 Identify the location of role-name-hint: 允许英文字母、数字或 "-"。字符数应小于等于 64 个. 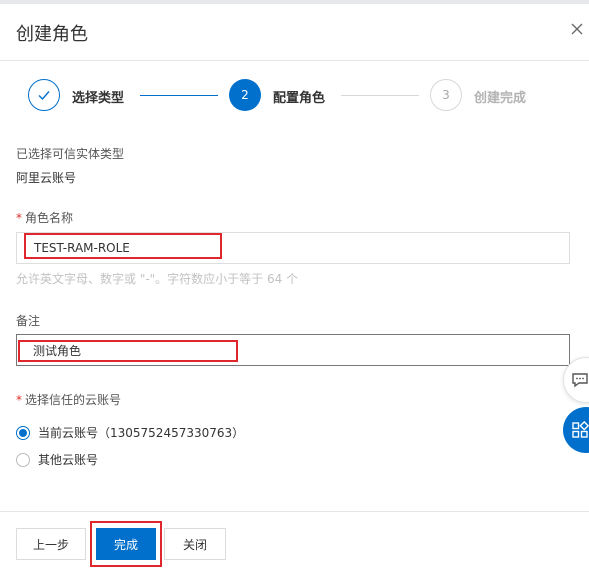
(157, 279).